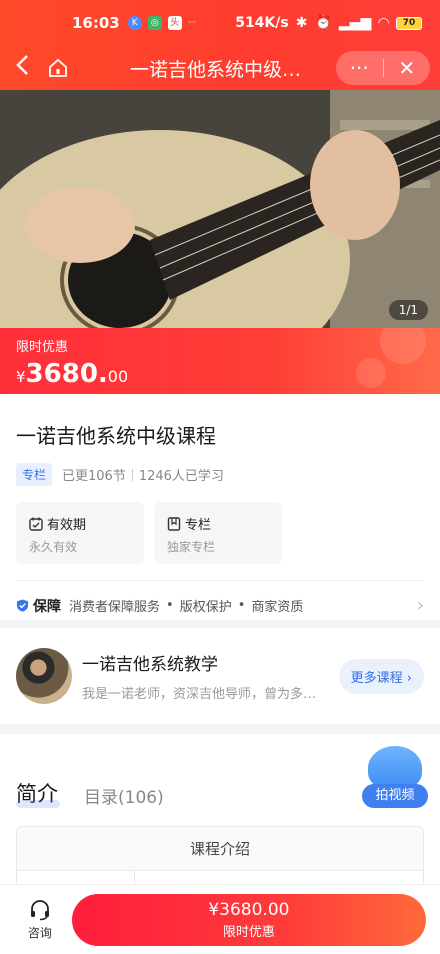 The height and width of the screenshot is (954, 440). What do you see at coordinates (262, 23) in the screenshot?
I see `network-speed: 514K/s` at bounding box center [262, 23].